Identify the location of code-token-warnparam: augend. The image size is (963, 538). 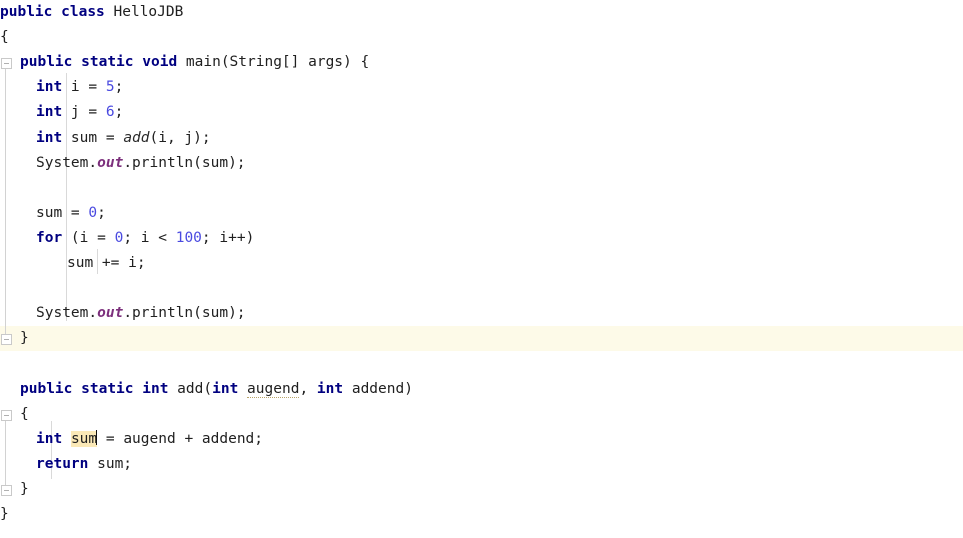
(273, 389).